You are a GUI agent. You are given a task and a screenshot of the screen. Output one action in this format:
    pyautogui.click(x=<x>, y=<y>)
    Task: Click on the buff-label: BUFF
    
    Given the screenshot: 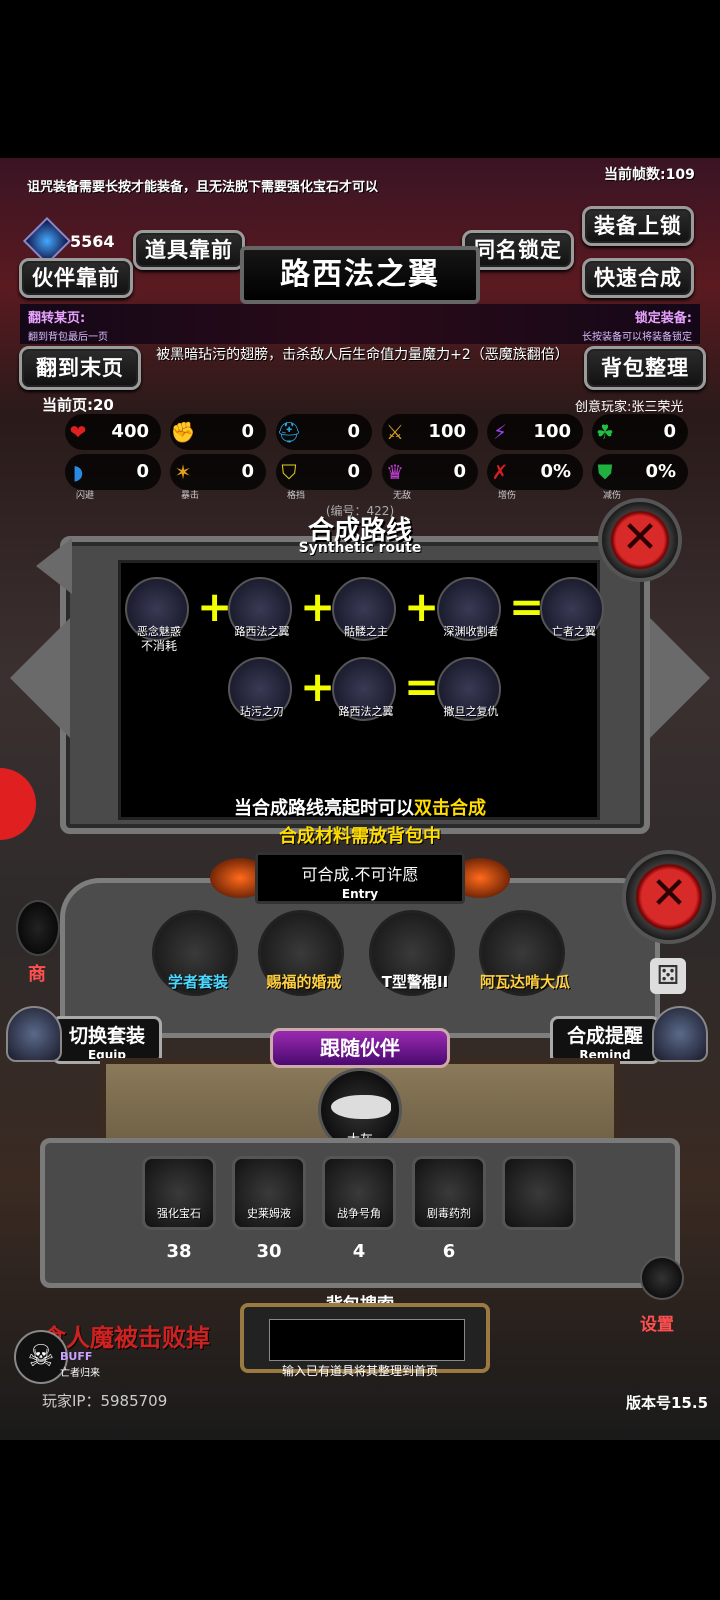 What is the action you would take?
    pyautogui.click(x=76, y=1356)
    